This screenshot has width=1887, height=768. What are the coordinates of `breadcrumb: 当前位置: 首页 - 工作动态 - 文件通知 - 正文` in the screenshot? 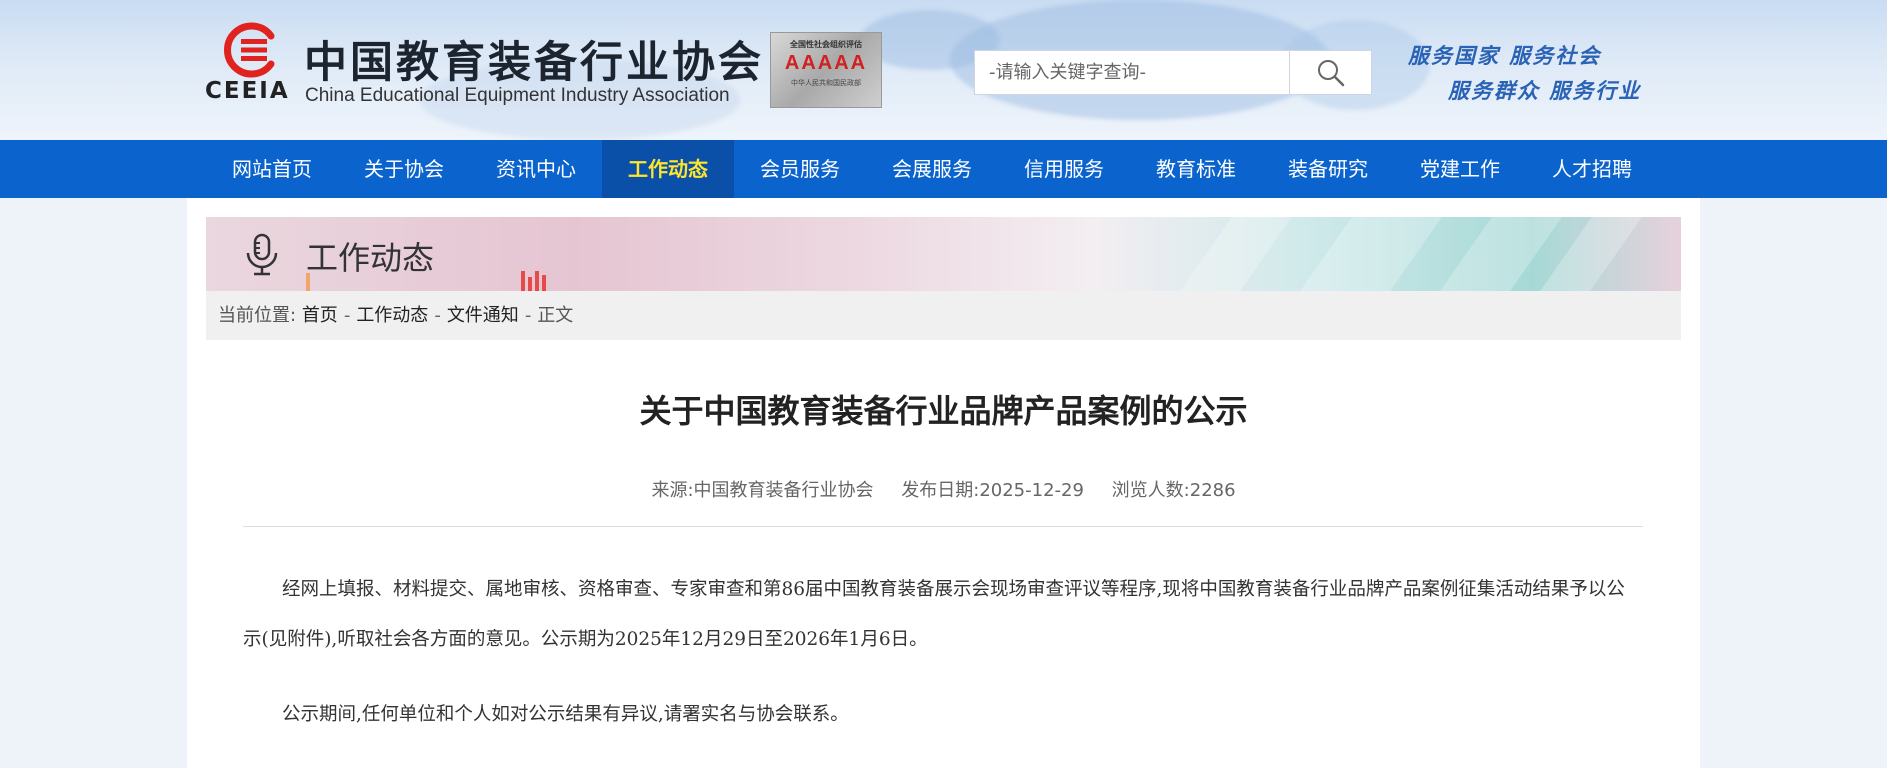 It's located at (943, 315).